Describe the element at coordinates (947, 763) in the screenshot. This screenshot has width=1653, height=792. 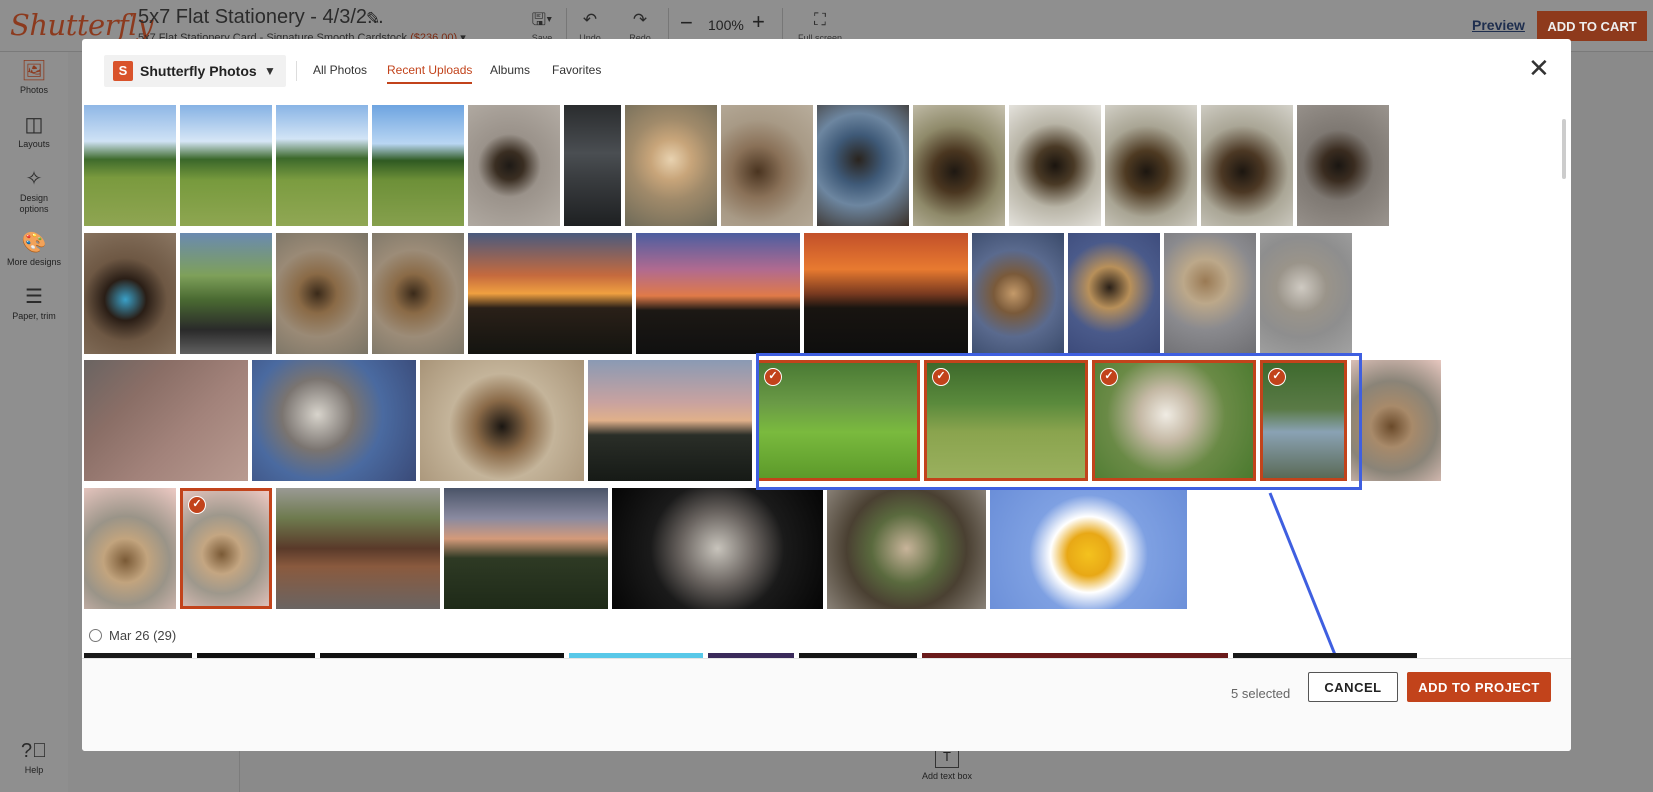
I see `add-text-box-button: T Add text box` at that location.